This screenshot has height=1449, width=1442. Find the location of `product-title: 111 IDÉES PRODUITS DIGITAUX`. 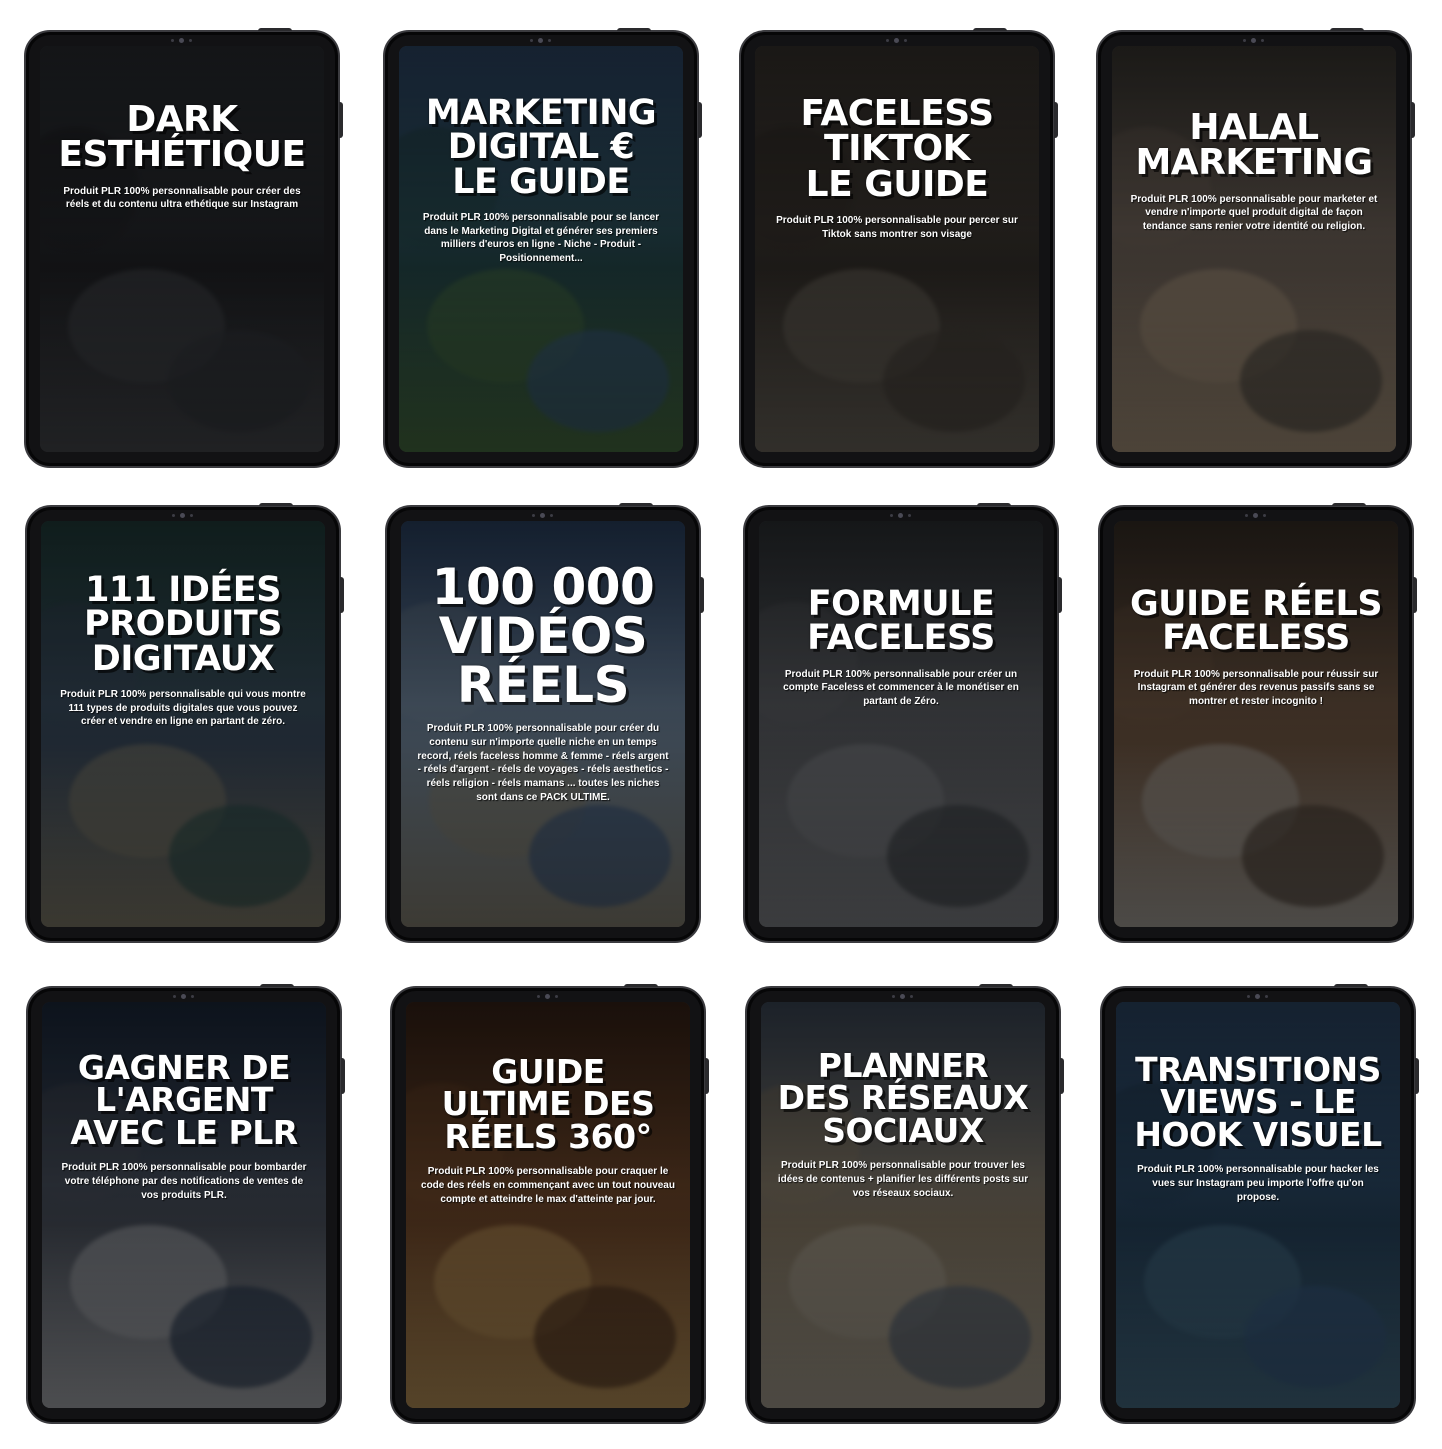

product-title: 111 IDÉES PRODUITS DIGITAUX is located at coordinates (183, 624).